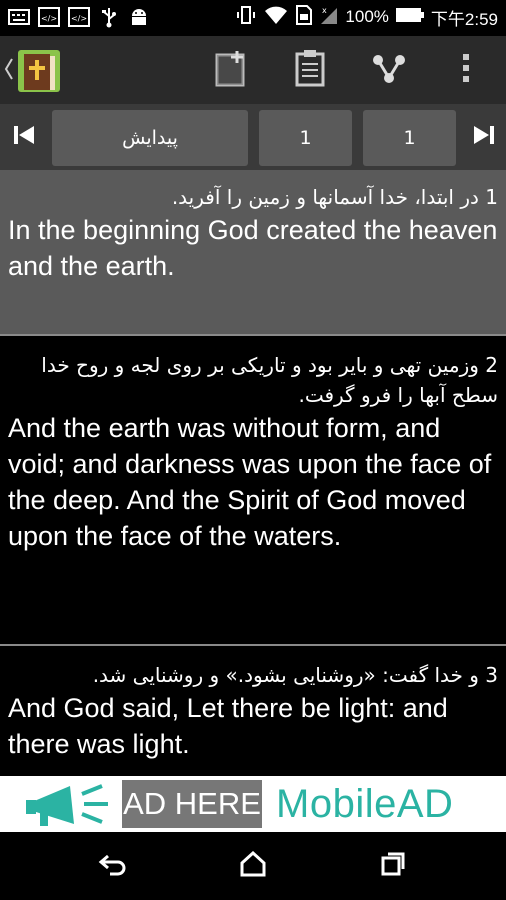 The width and height of the screenshot is (506, 900). I want to click on book-selector: پیدایش, so click(150, 138).